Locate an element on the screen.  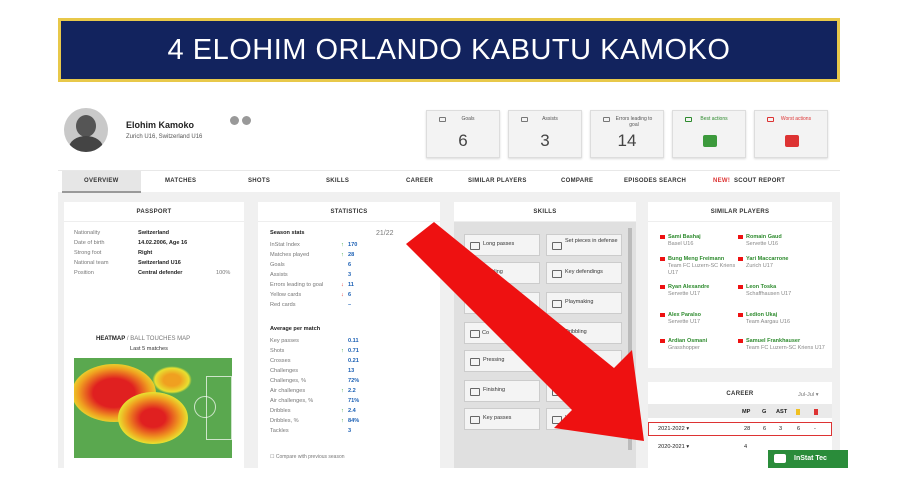
page-title: 4 ELOHIM ORLANDO KABUTU KAMOKO is located at coordinates (449, 49).